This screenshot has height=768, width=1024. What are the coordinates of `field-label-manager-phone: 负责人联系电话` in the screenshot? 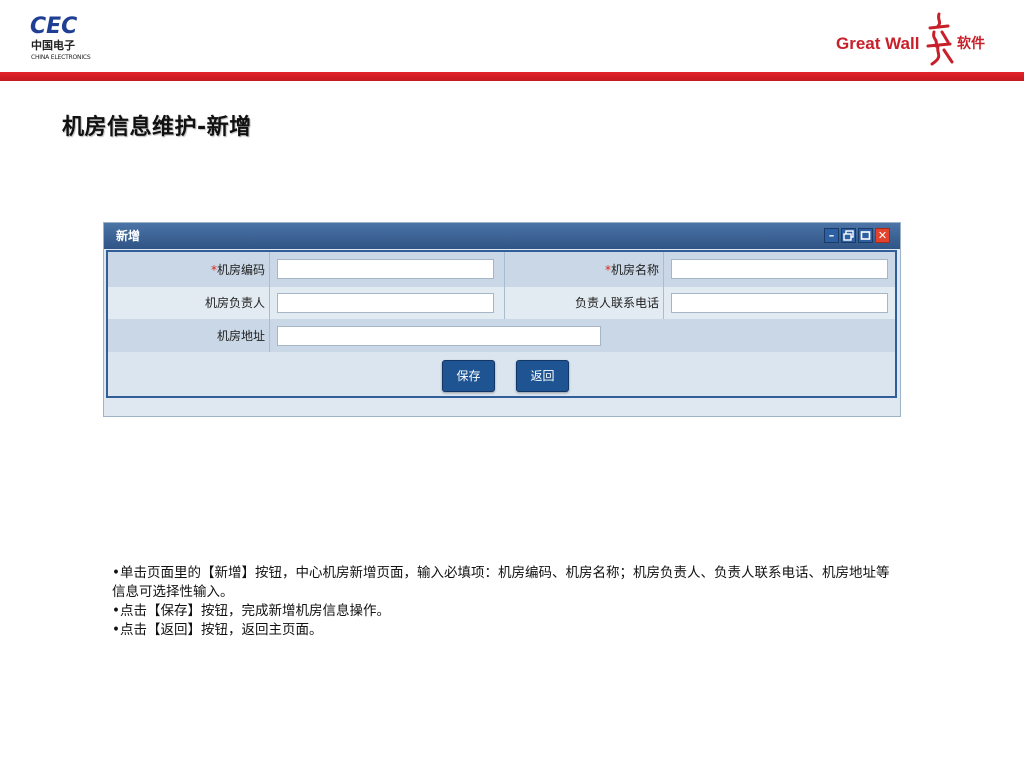 It's located at (616, 303).